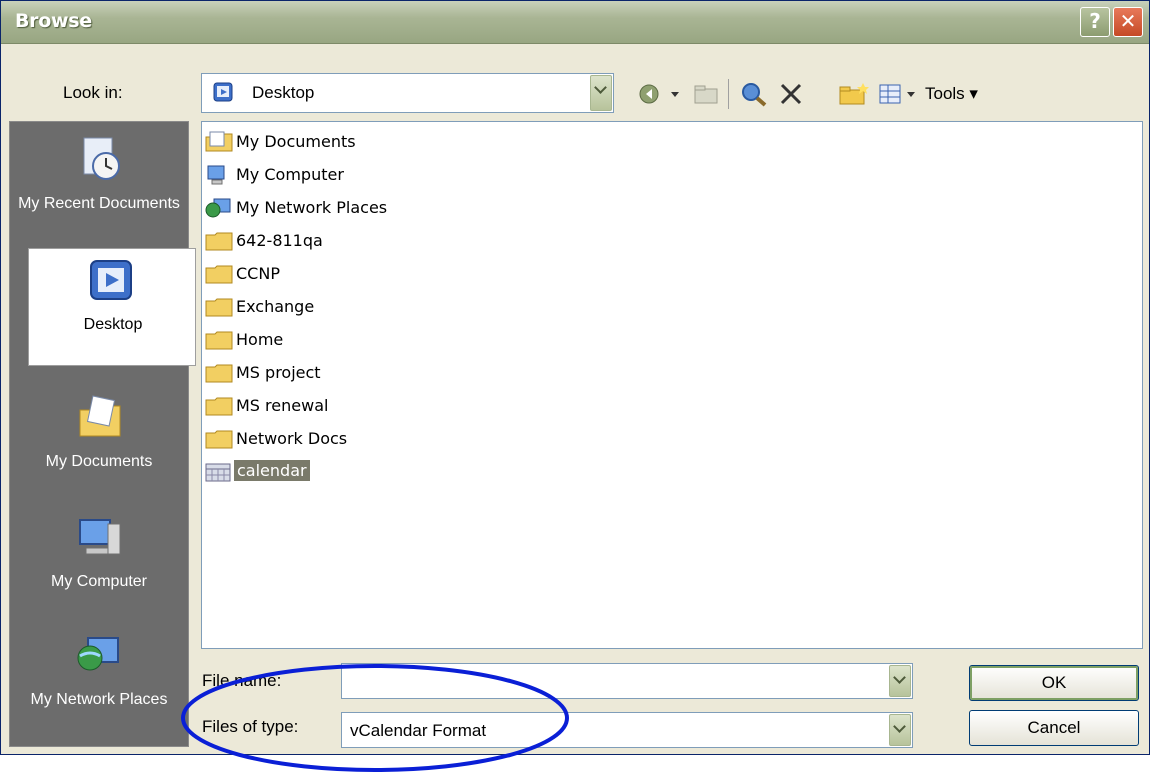 Image resolution: width=1150 pixels, height=776 pixels. Describe the element at coordinates (99, 699) in the screenshot. I see `place-label: My Network Places` at that location.